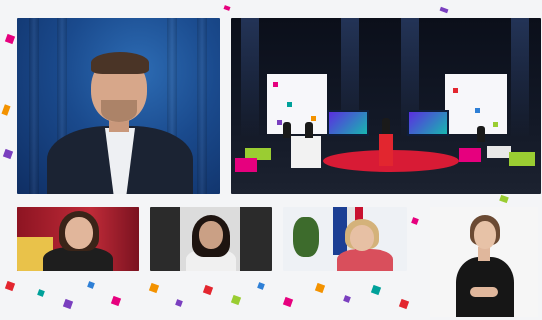  I want to click on host-hair, so click(120, 63).